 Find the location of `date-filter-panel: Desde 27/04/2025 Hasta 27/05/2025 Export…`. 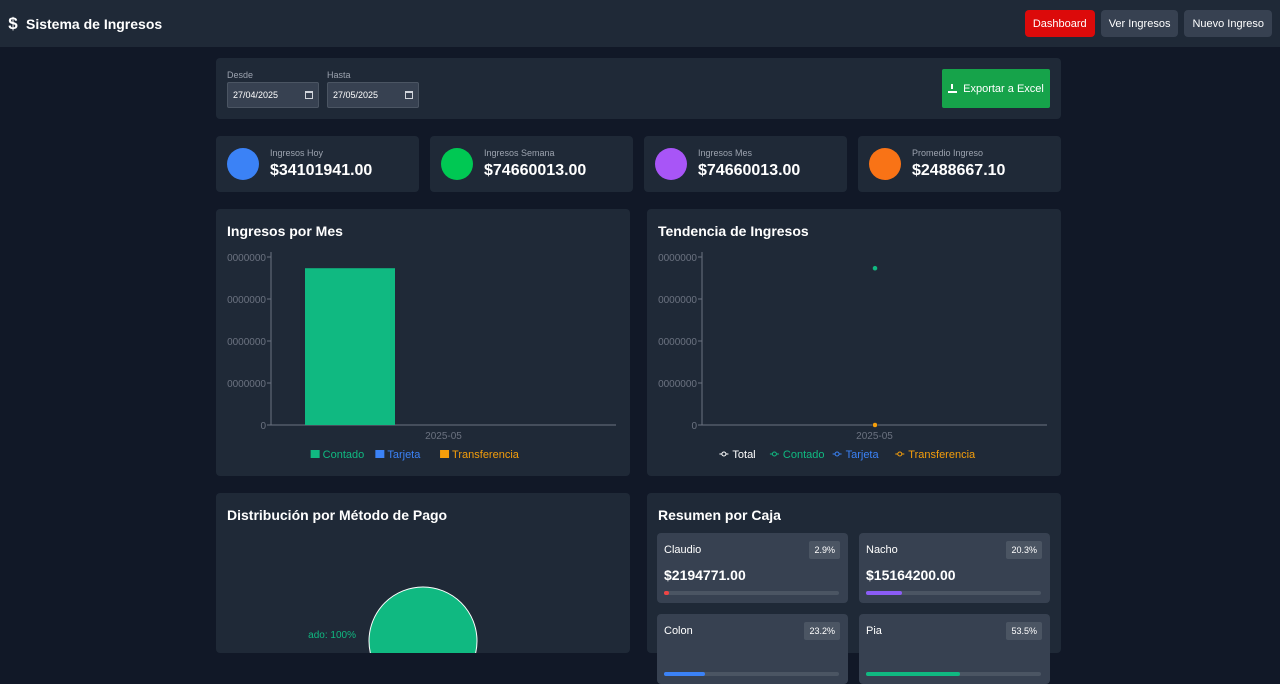

date-filter-panel: Desde 27/04/2025 Hasta 27/05/2025 Export… is located at coordinates (638, 88).